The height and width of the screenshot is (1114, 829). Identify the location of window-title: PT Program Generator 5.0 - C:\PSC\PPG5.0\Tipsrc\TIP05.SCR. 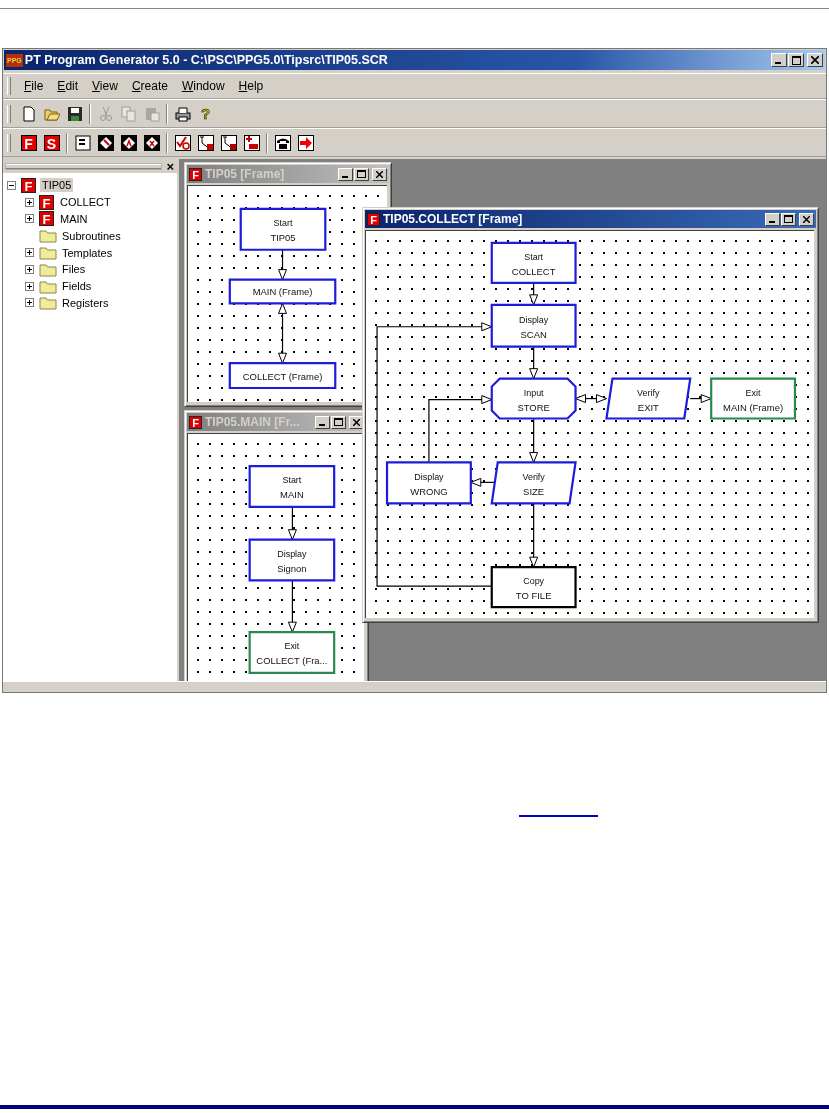
(206, 60).